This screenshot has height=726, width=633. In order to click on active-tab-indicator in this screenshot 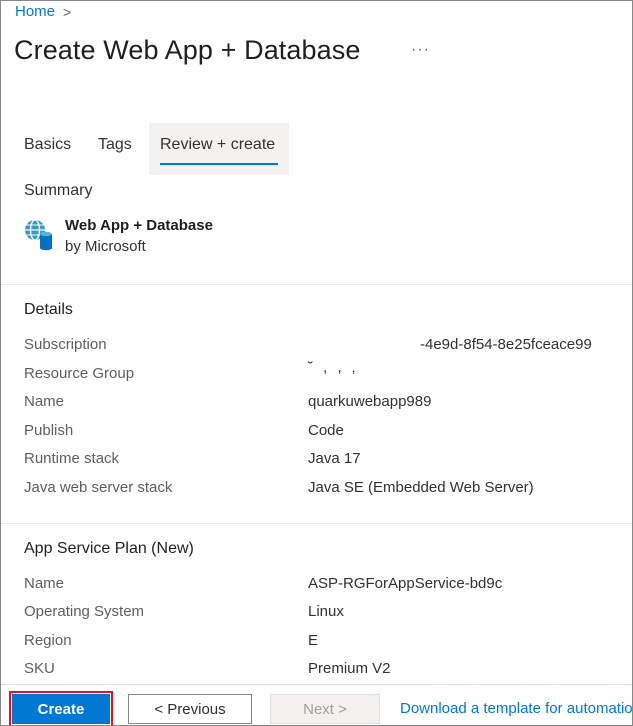, I will do `click(219, 164)`.